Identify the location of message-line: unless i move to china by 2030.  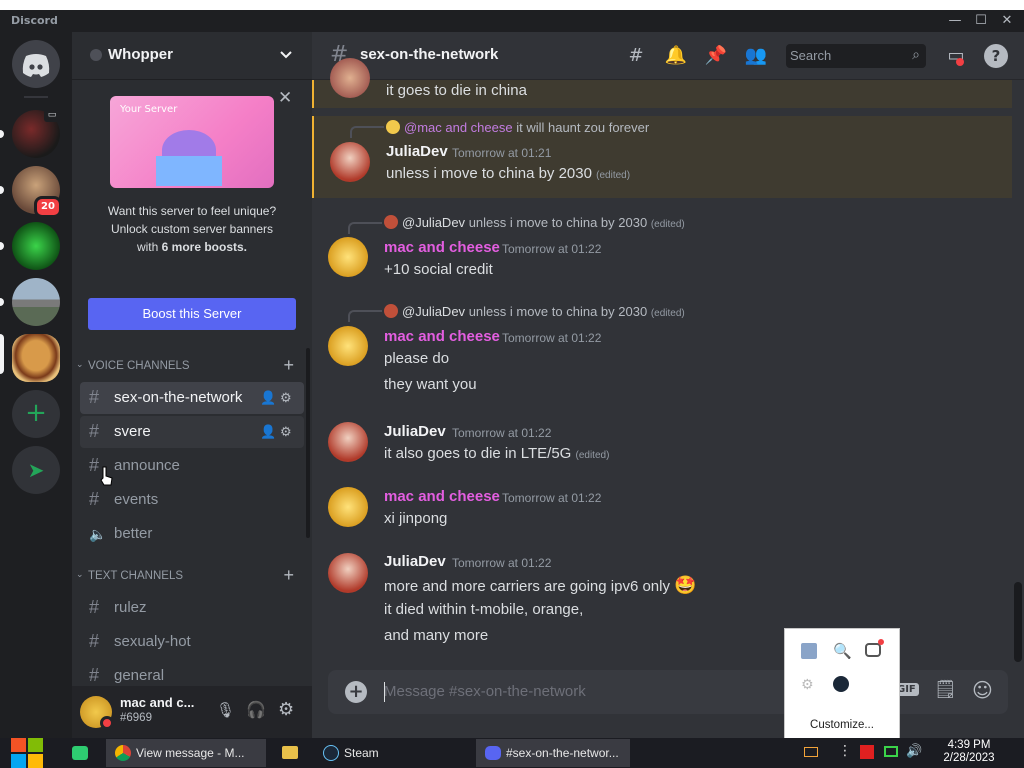
(489, 173).